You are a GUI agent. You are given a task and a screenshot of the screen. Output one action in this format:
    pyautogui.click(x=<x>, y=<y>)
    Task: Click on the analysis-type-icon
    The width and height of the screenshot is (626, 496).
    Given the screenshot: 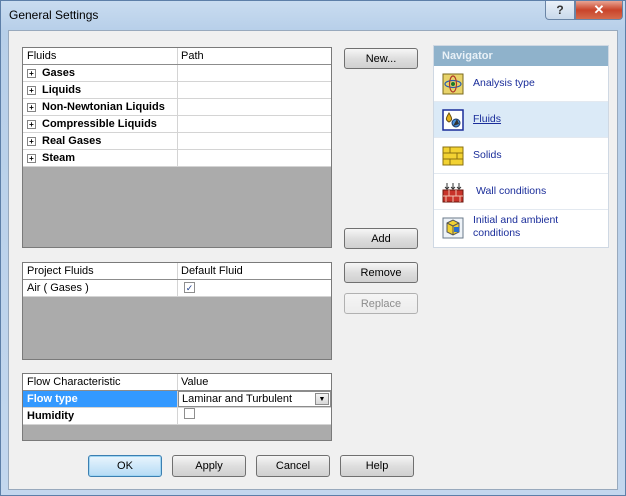 What is the action you would take?
    pyautogui.click(x=453, y=84)
    